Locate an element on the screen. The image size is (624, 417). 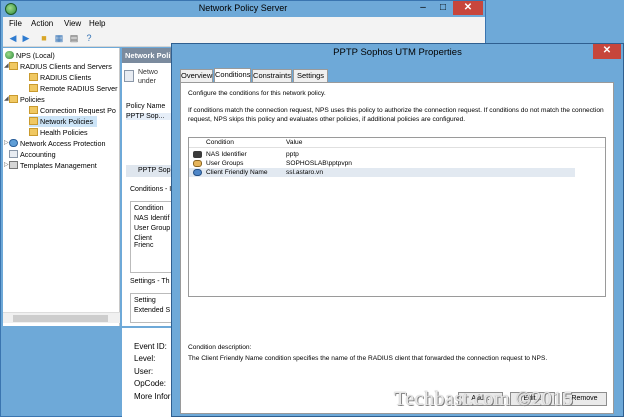
tree-item-connection-request-policies: Connection Request Po is located at coordinates (72, 110).